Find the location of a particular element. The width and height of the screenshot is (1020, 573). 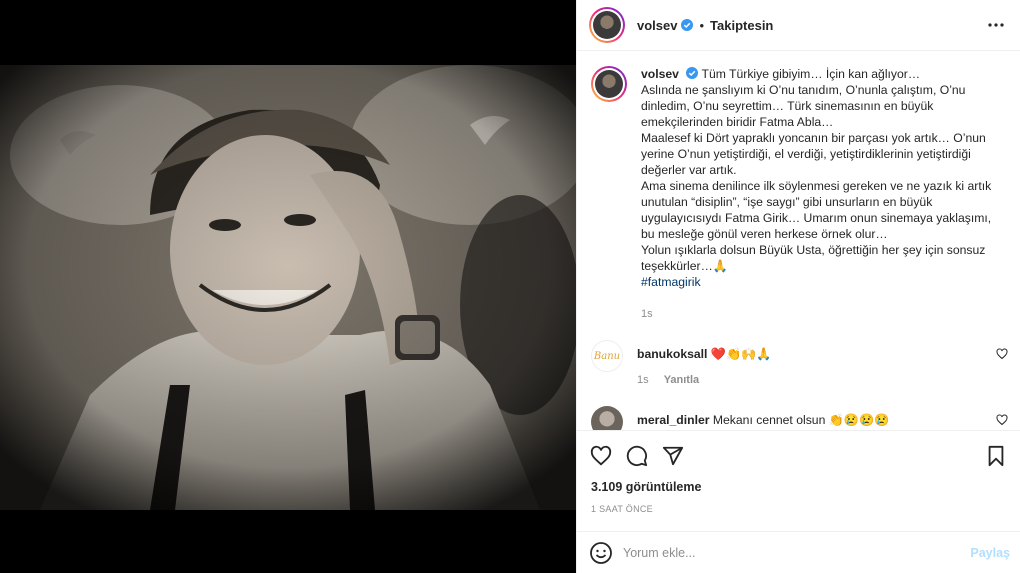

save-bookmark-icon is located at coordinates (996, 456).